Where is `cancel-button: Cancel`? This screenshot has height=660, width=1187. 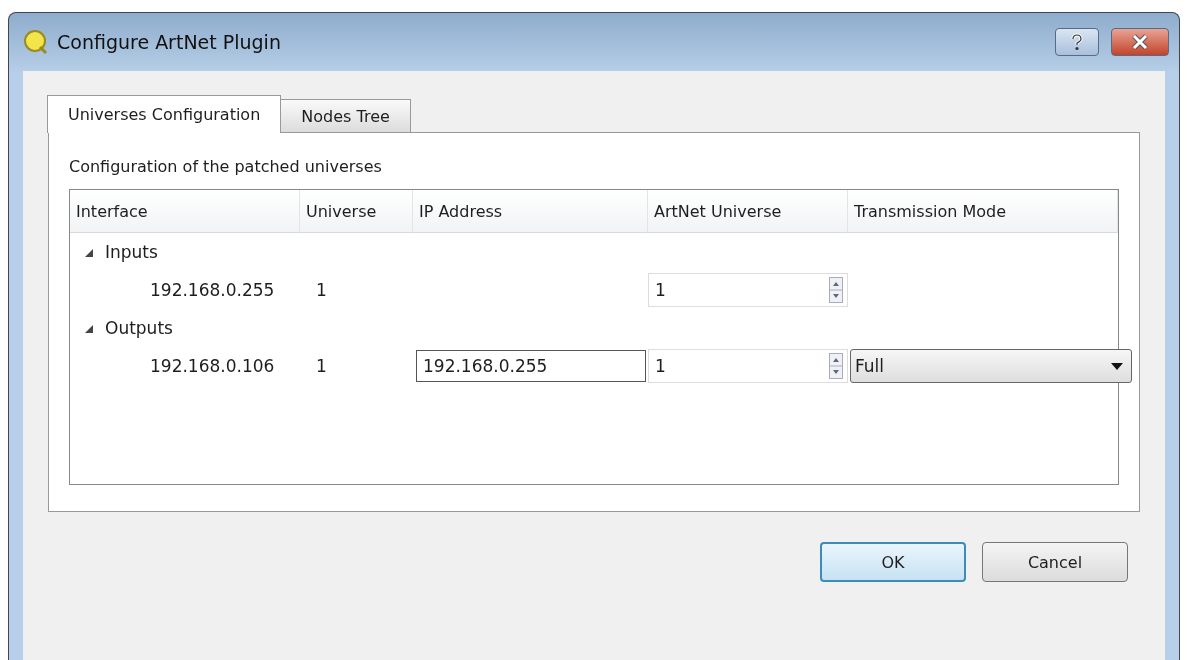 cancel-button: Cancel is located at coordinates (1055, 562).